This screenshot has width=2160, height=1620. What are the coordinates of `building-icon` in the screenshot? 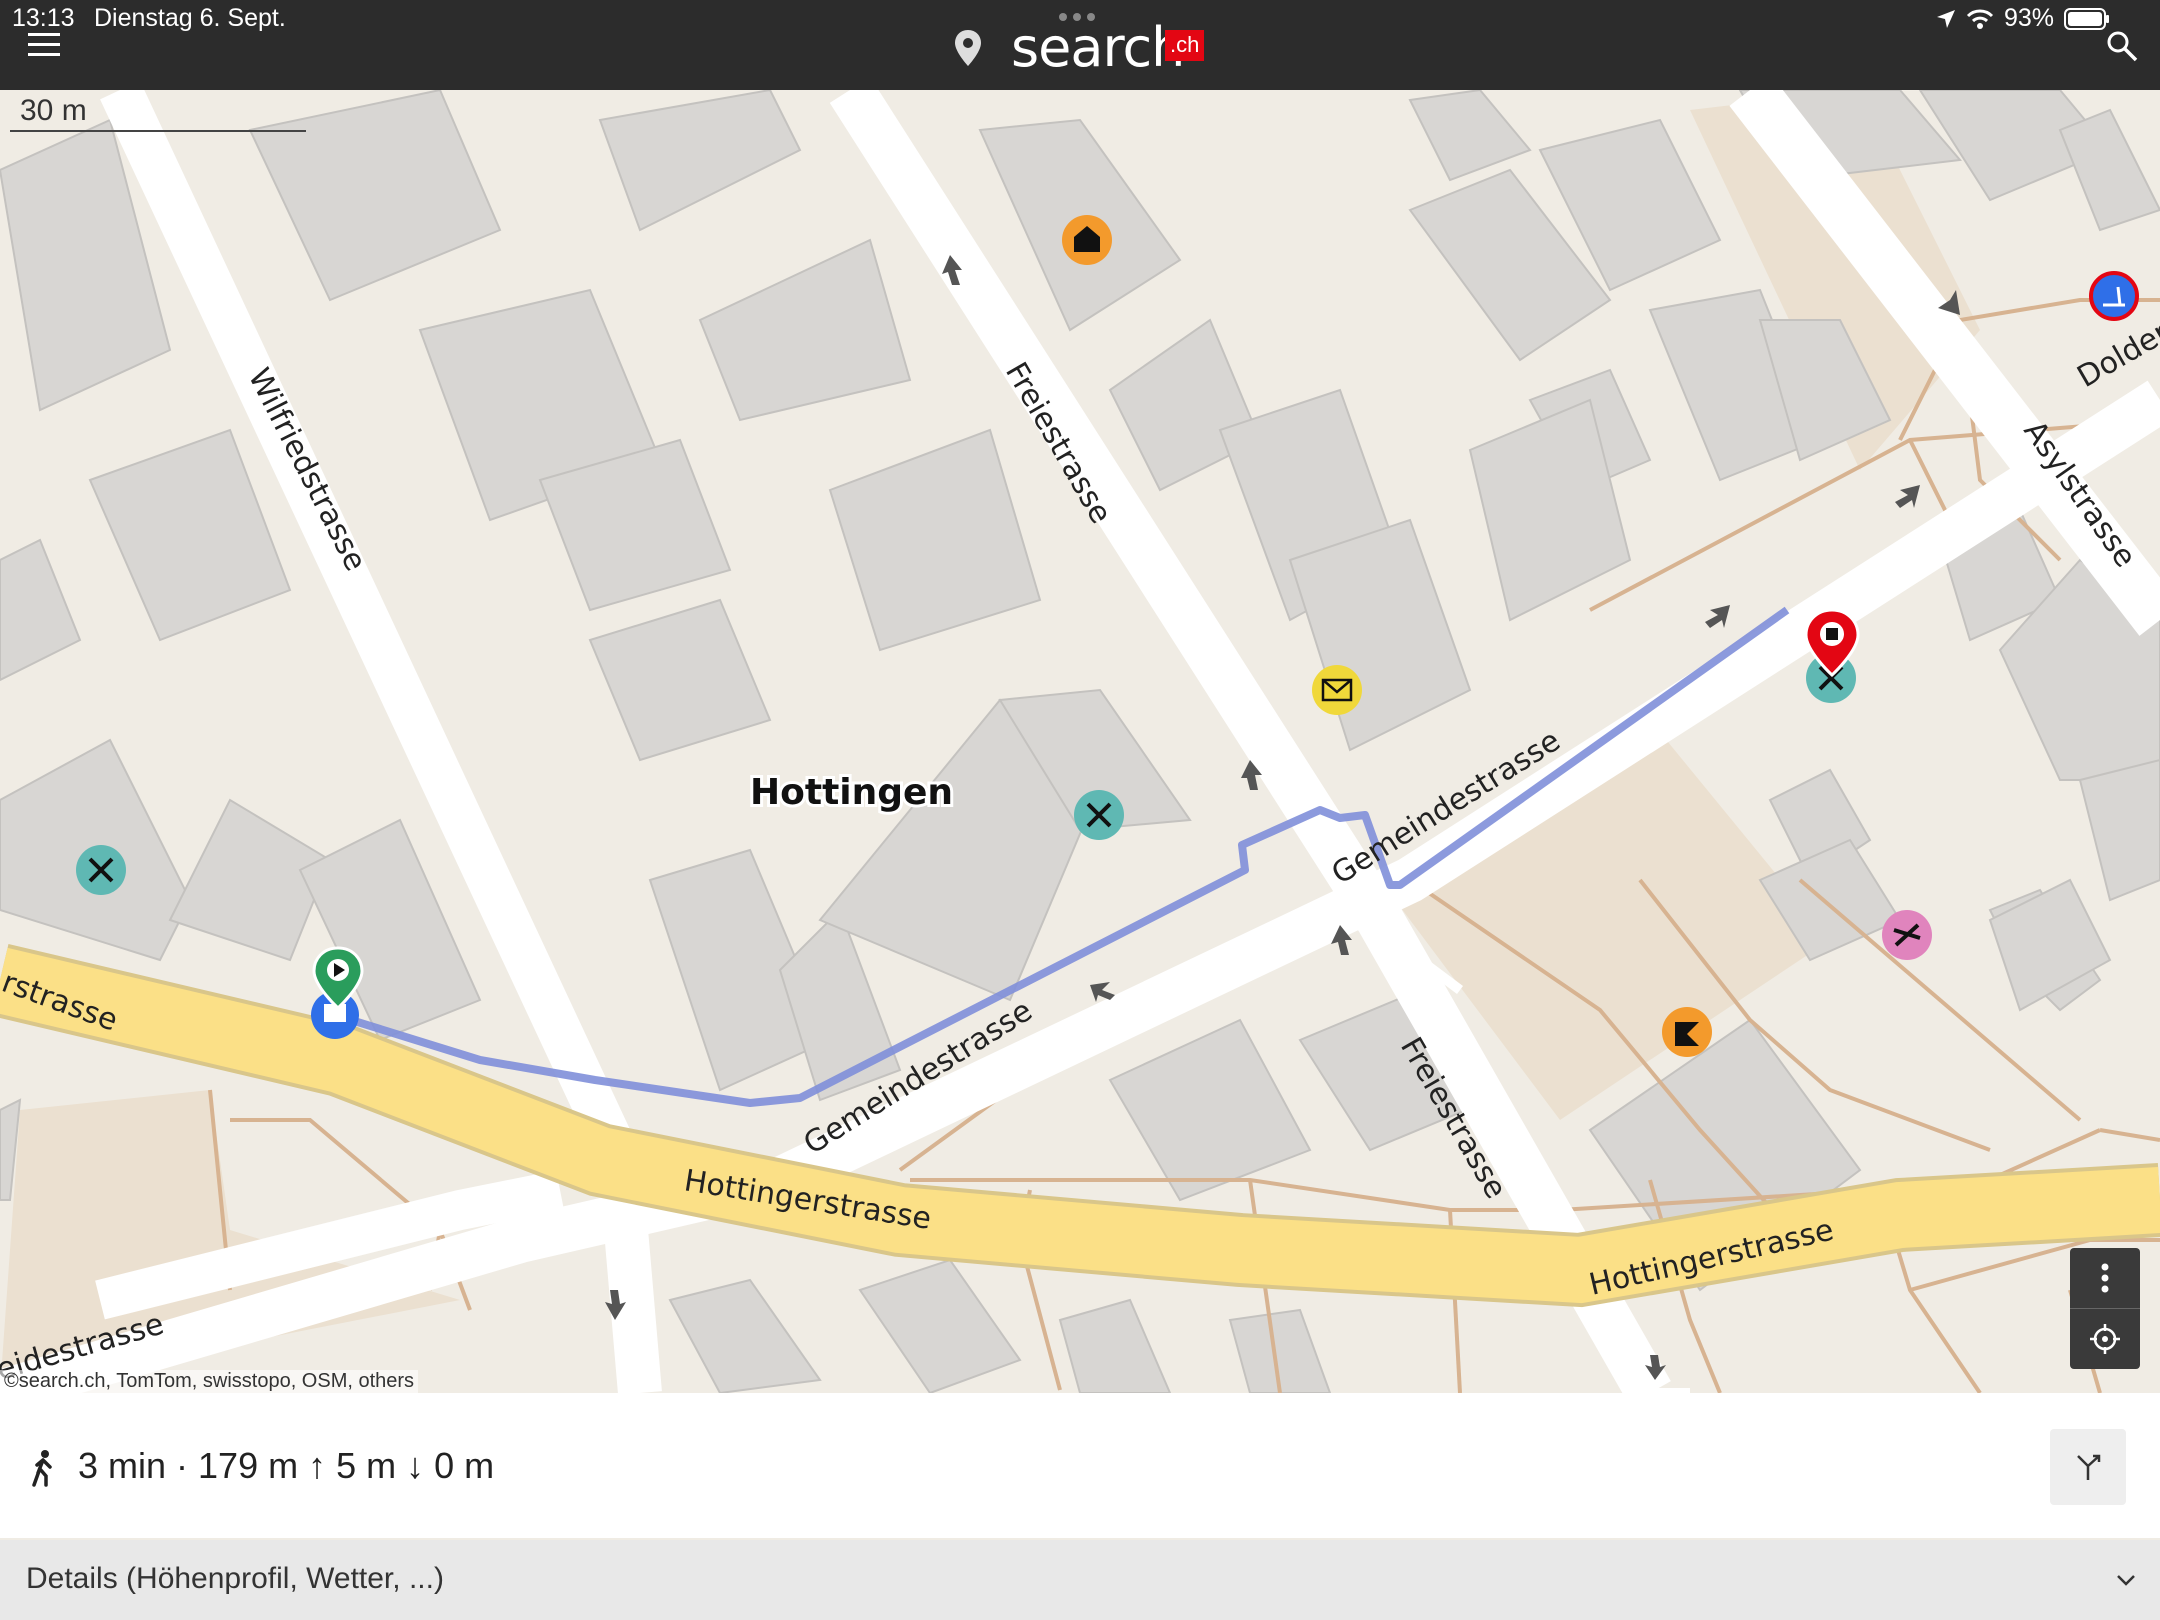 It's located at (1087, 240).